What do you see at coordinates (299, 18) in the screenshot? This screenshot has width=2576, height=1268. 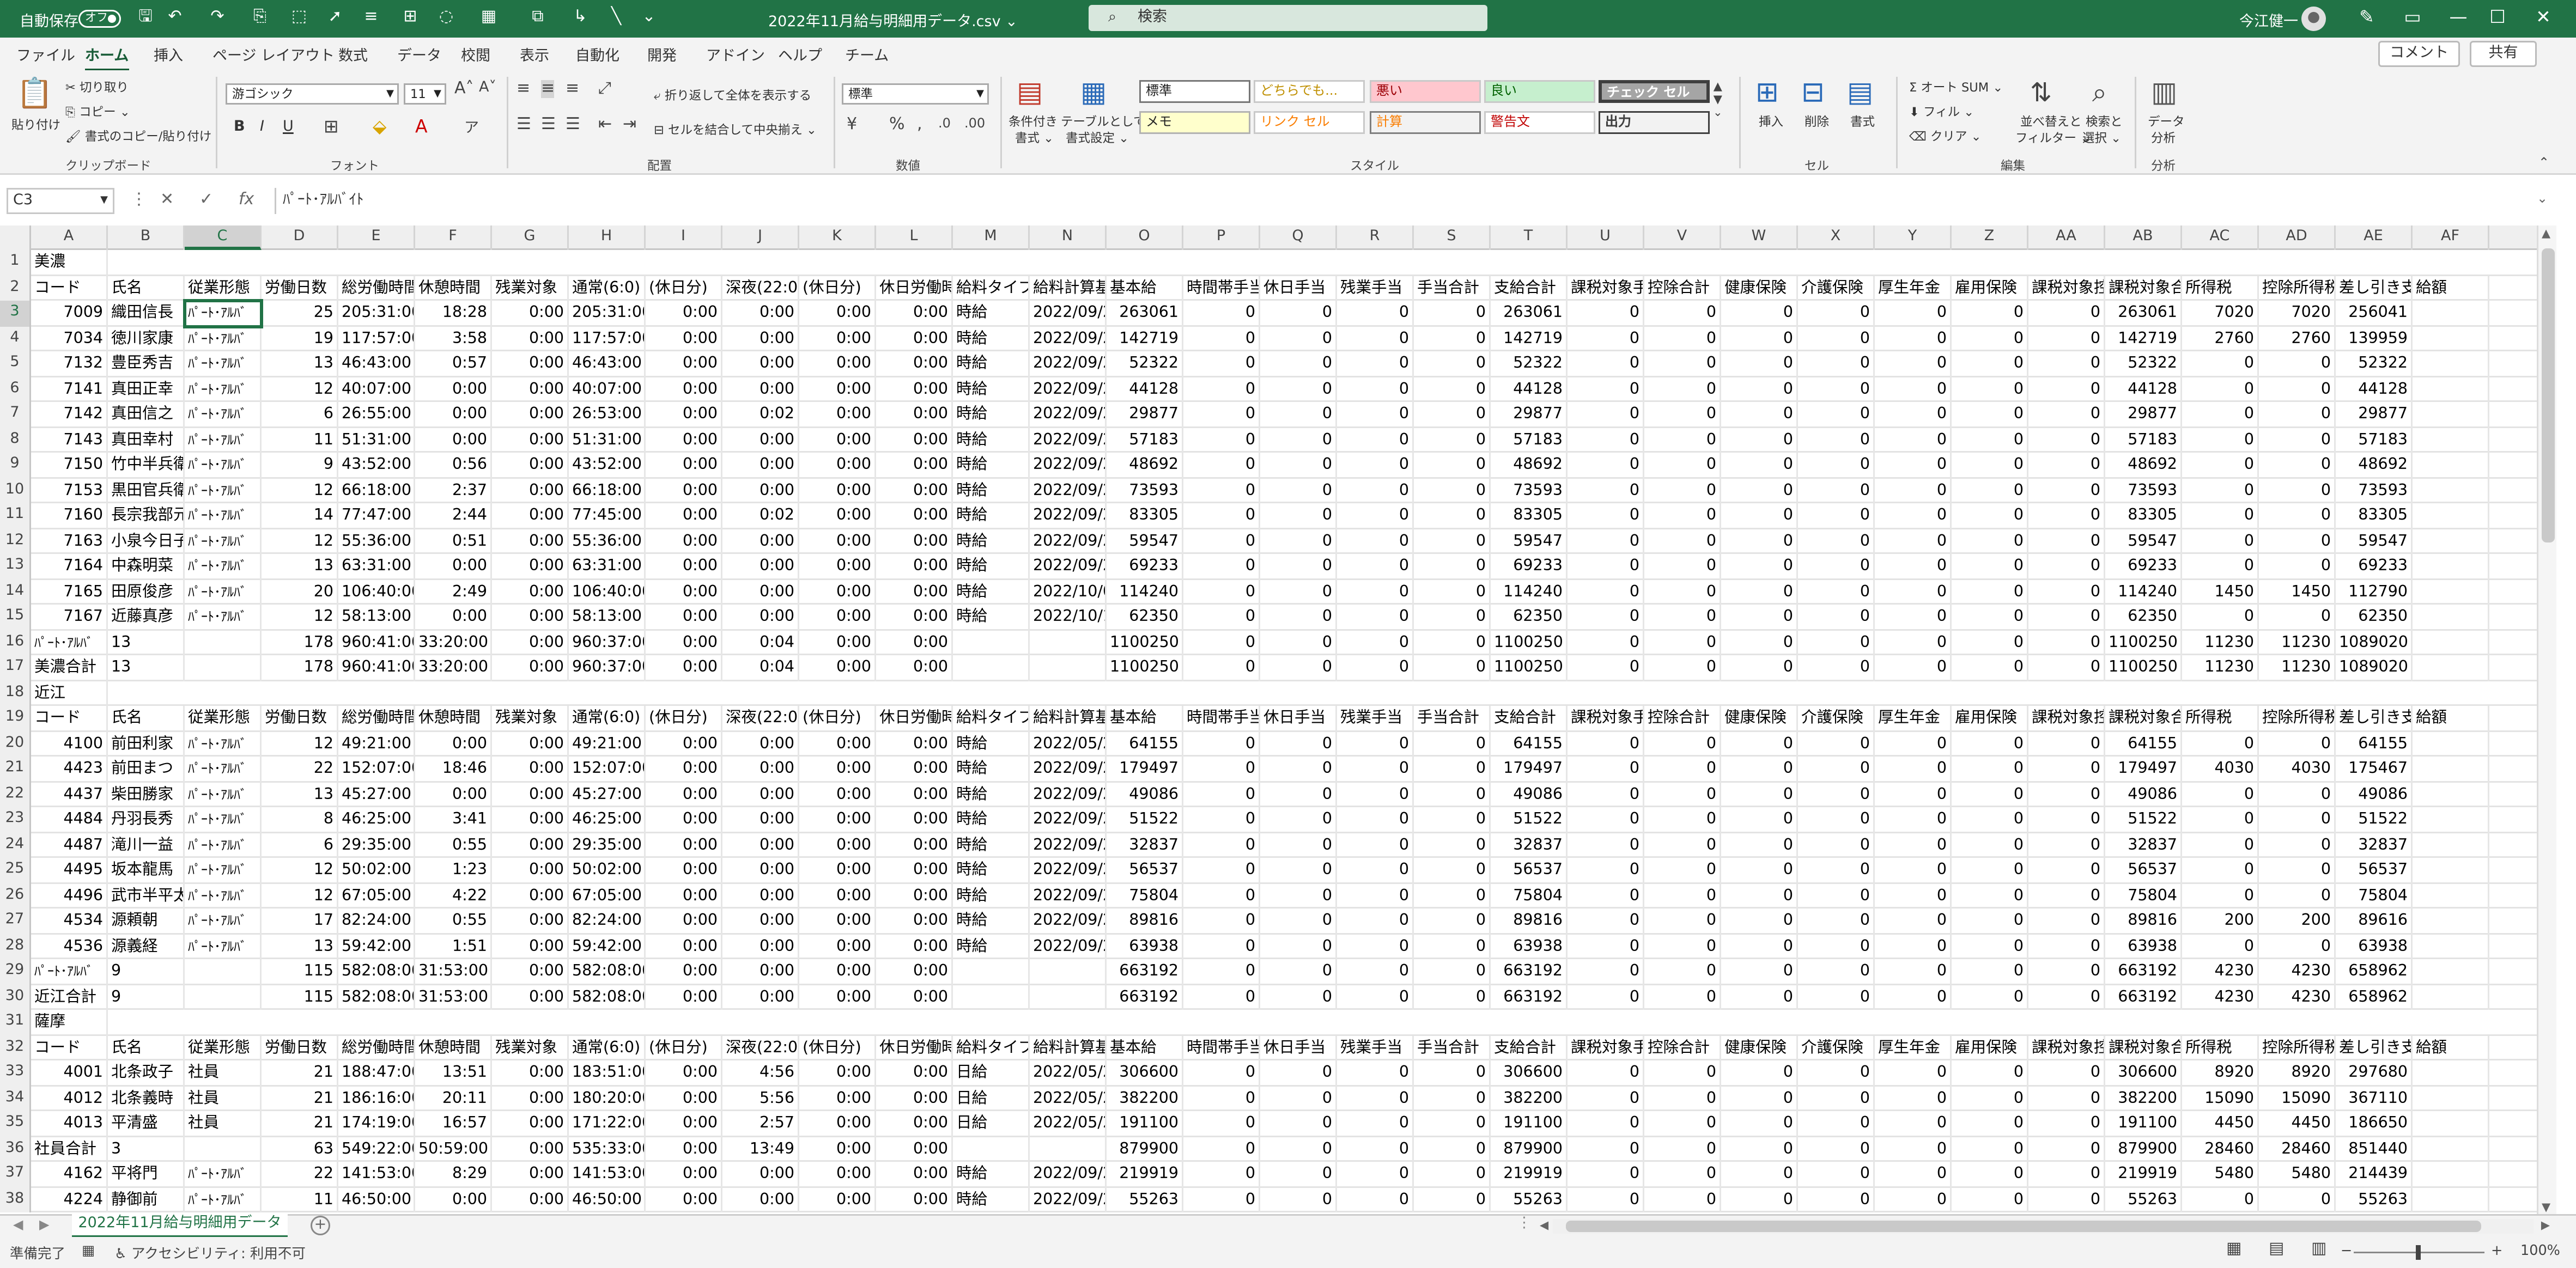 I see `select-icon: ⬚` at bounding box center [299, 18].